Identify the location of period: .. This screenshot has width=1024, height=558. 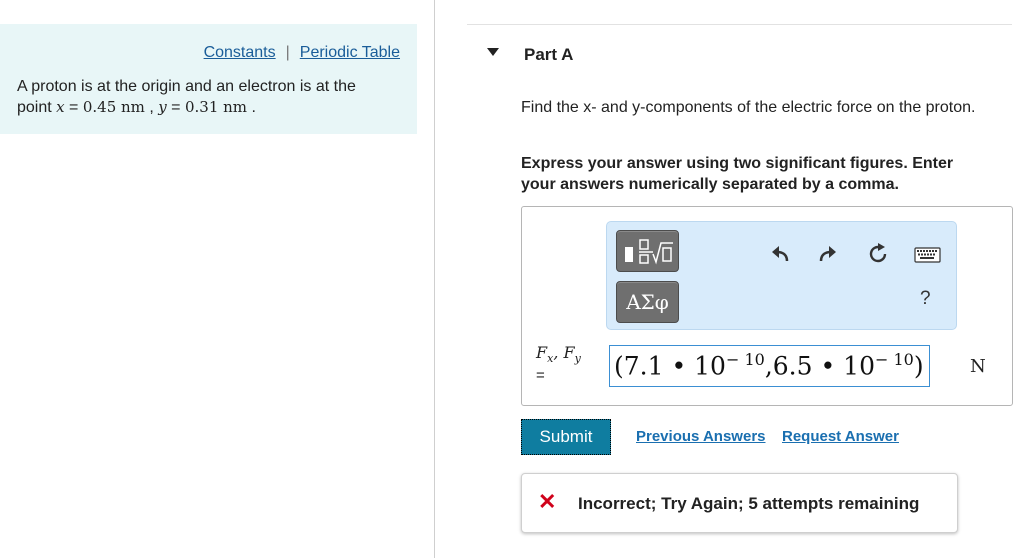
(251, 107).